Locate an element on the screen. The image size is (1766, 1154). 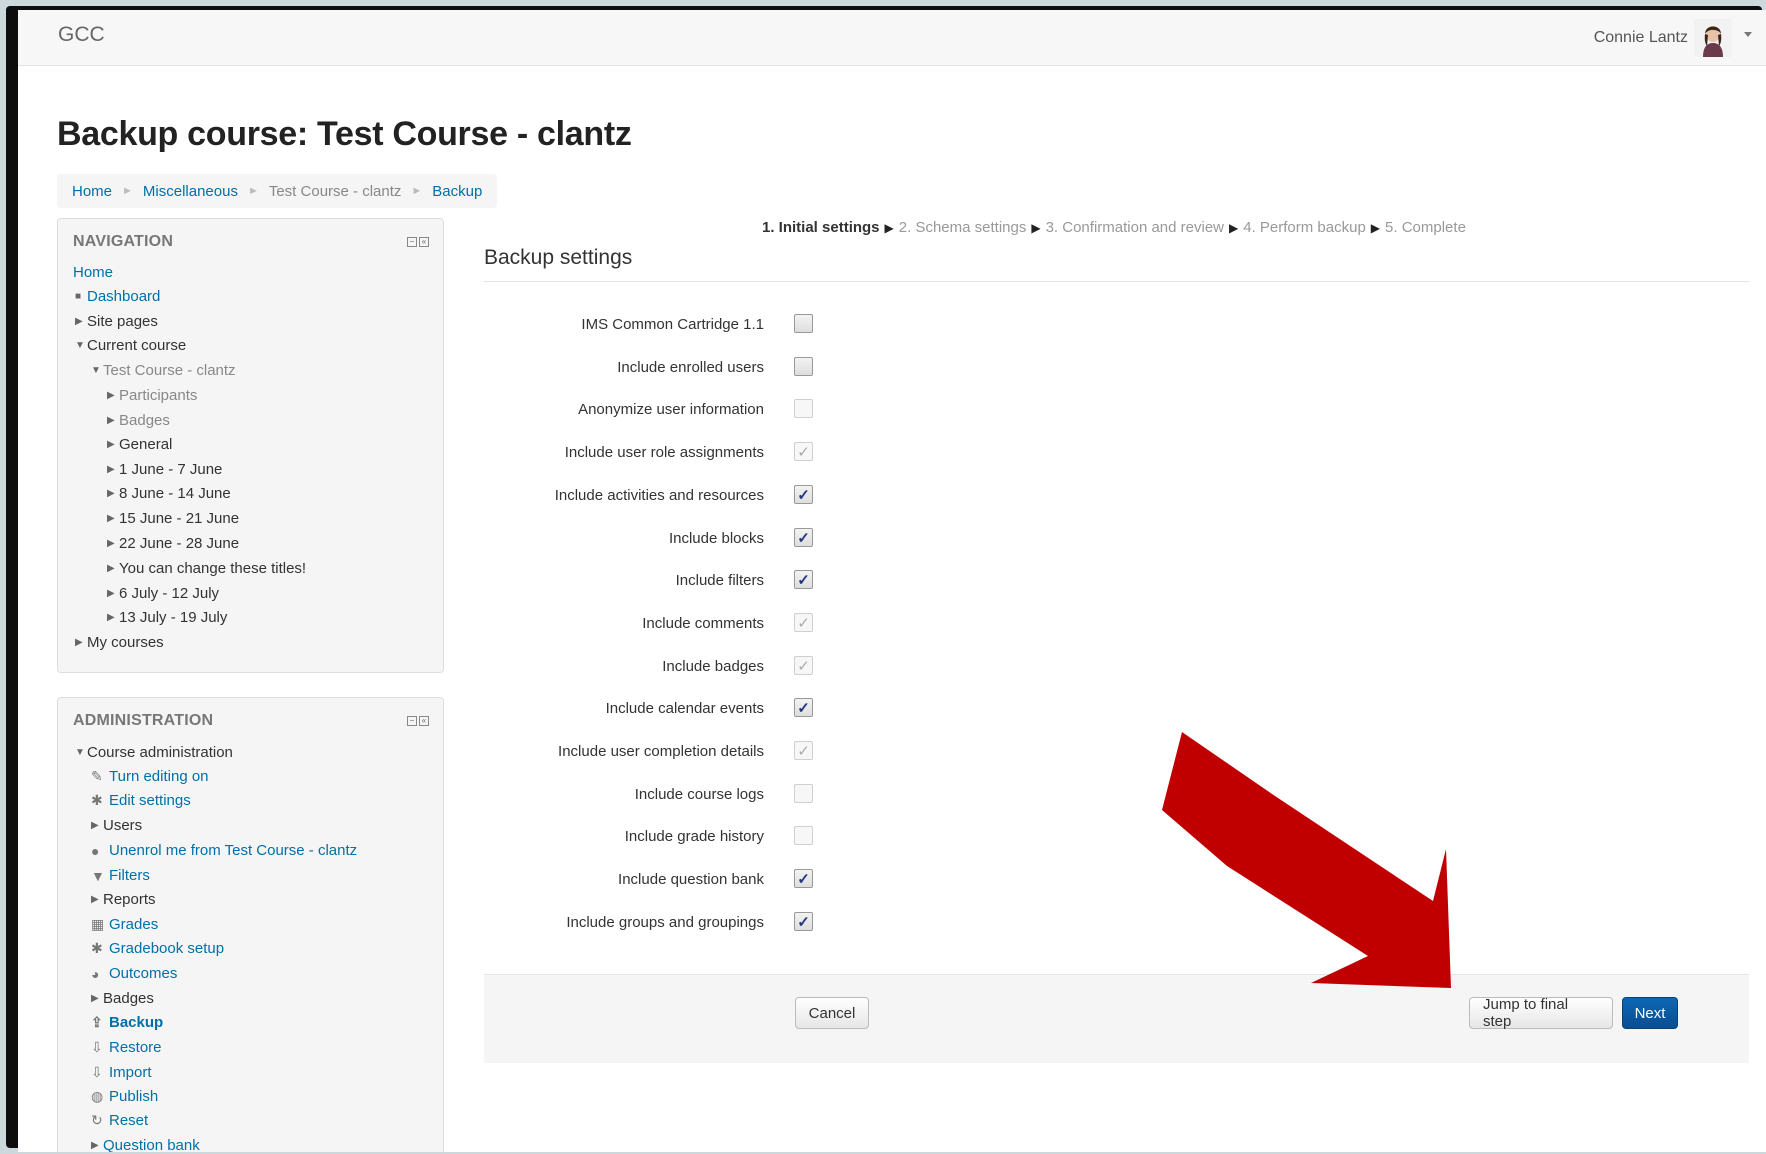
admin-item-question-bank: ▶ Question bank is located at coordinates (145, 1144).